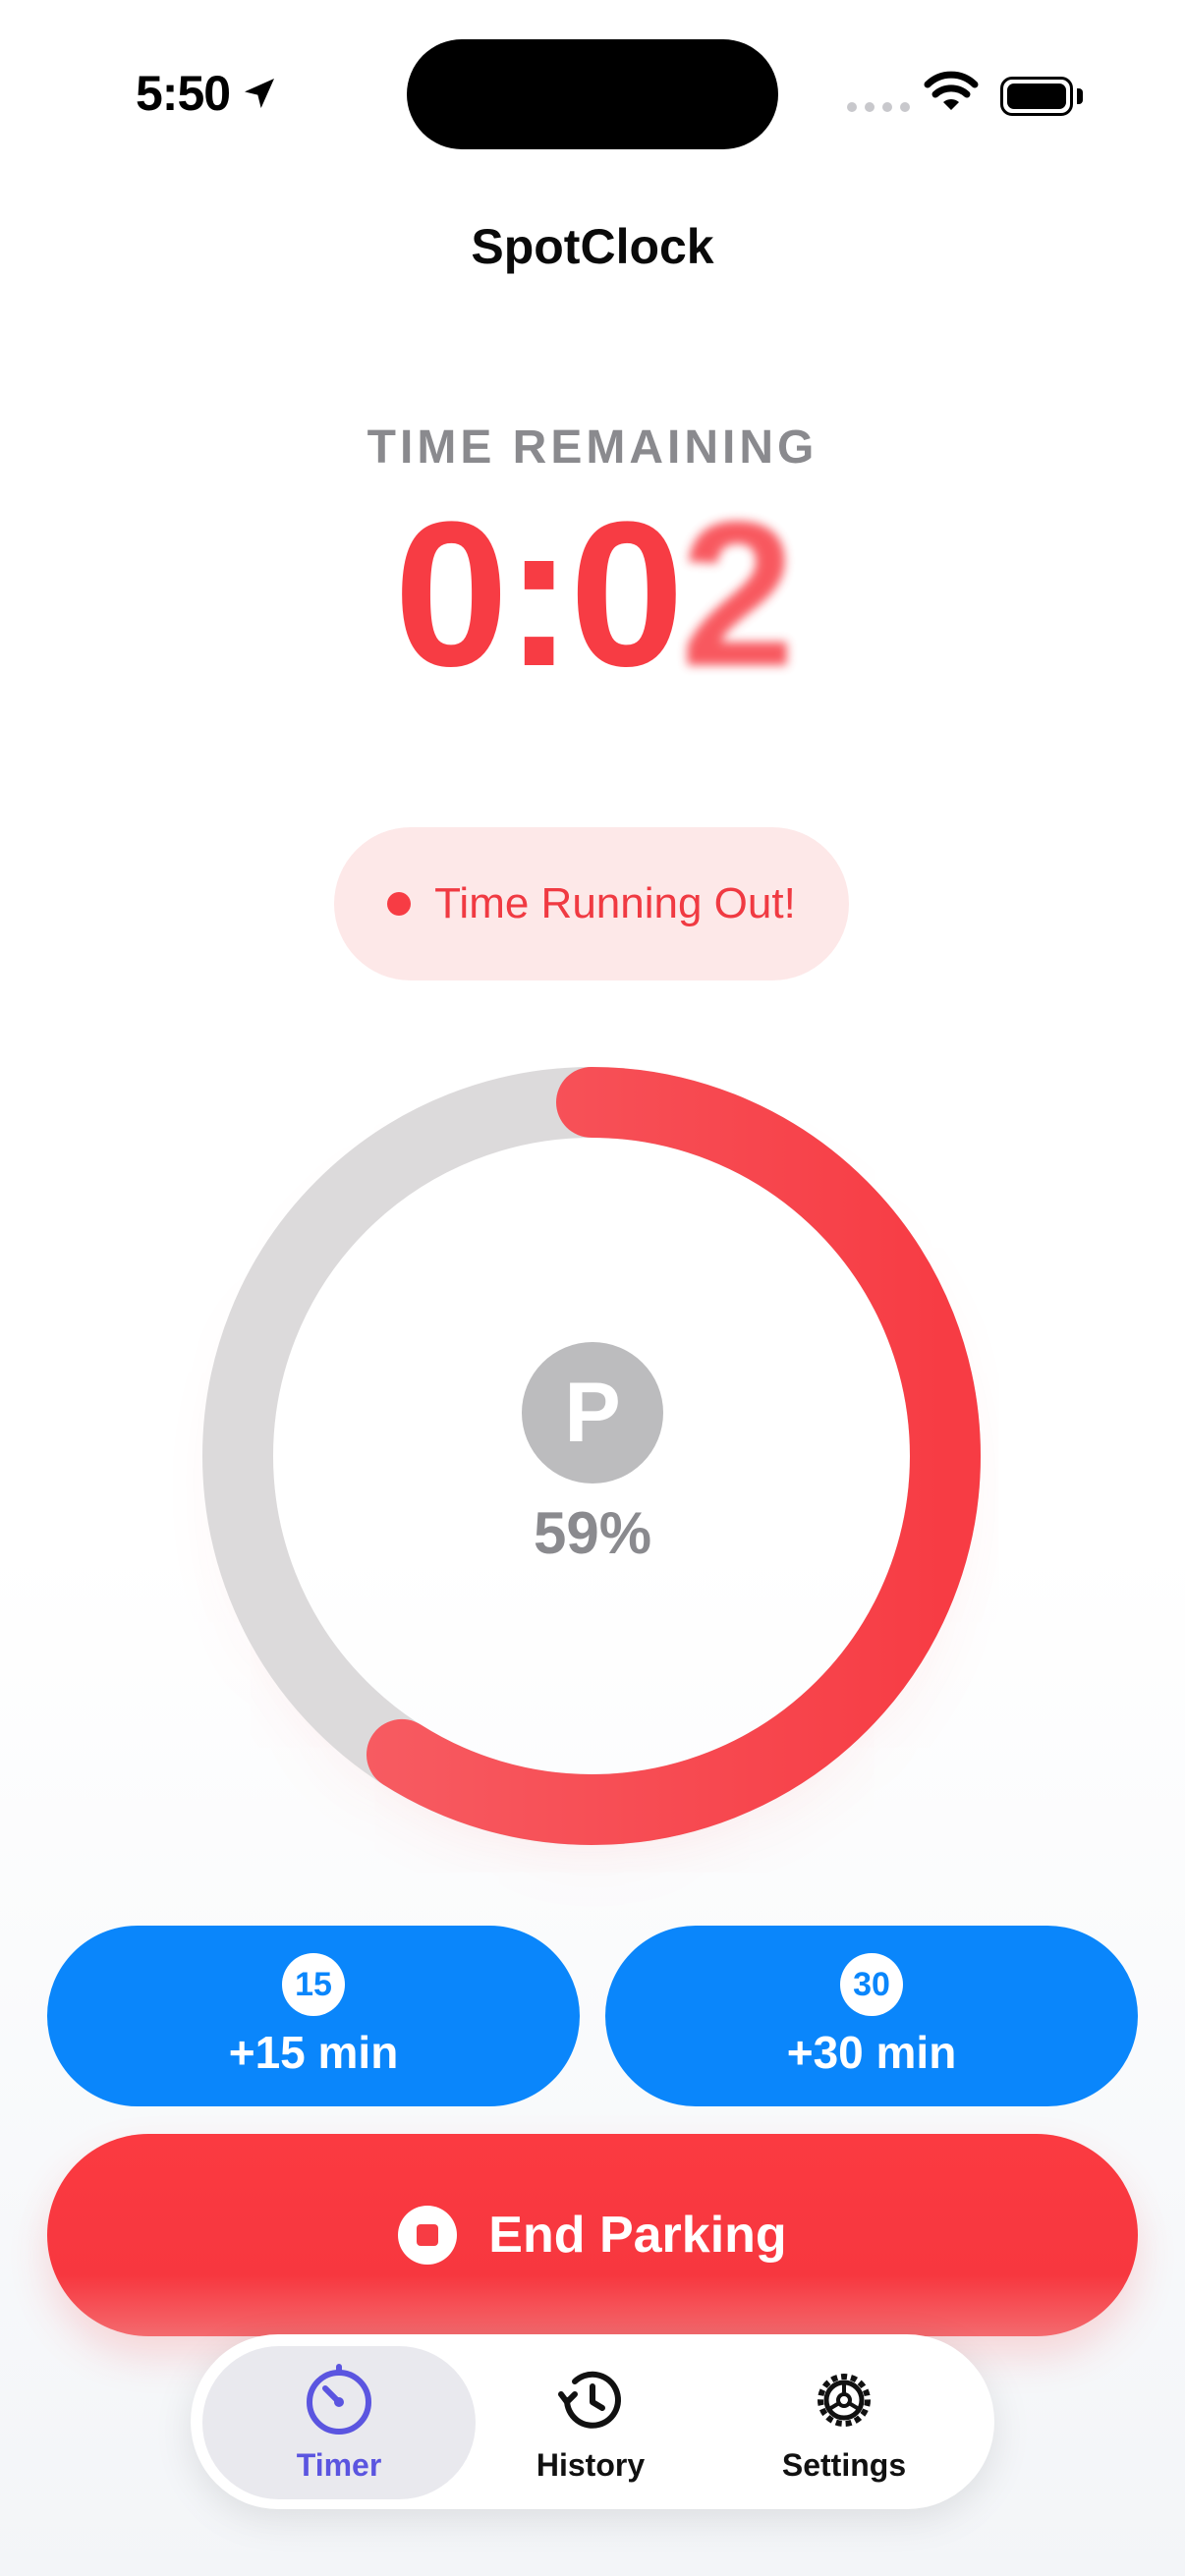  Describe the element at coordinates (590, 2400) in the screenshot. I see `history-icon` at that location.